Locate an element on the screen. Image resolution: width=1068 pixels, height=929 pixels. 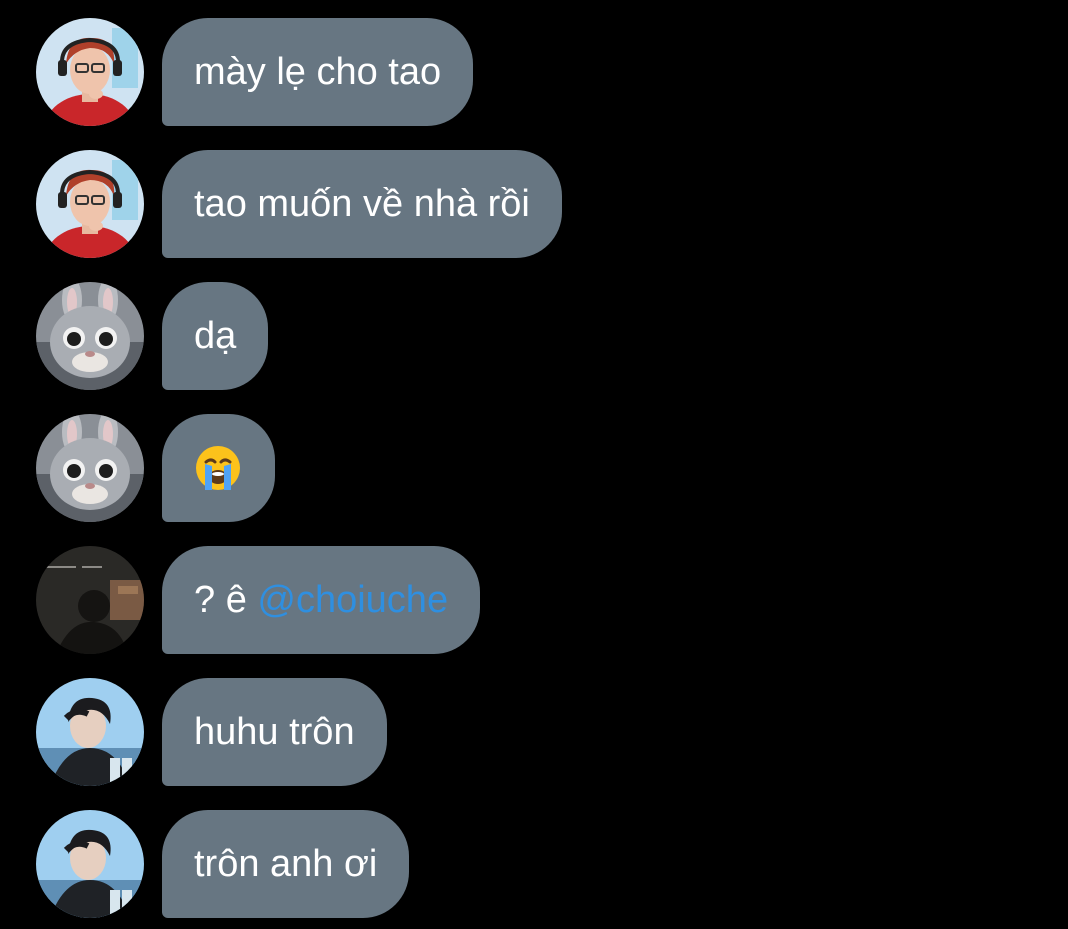
message-bubble: ? ê @choiuche is located at coordinates (321, 600).